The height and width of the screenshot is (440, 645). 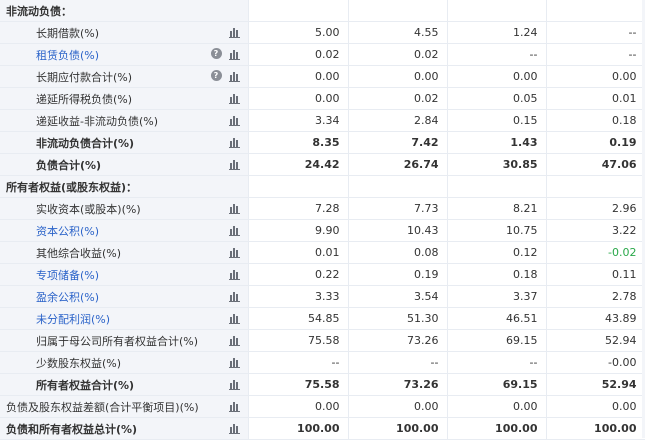 What do you see at coordinates (497, 98) in the screenshot?
I see `value-cell: 0.05` at bounding box center [497, 98].